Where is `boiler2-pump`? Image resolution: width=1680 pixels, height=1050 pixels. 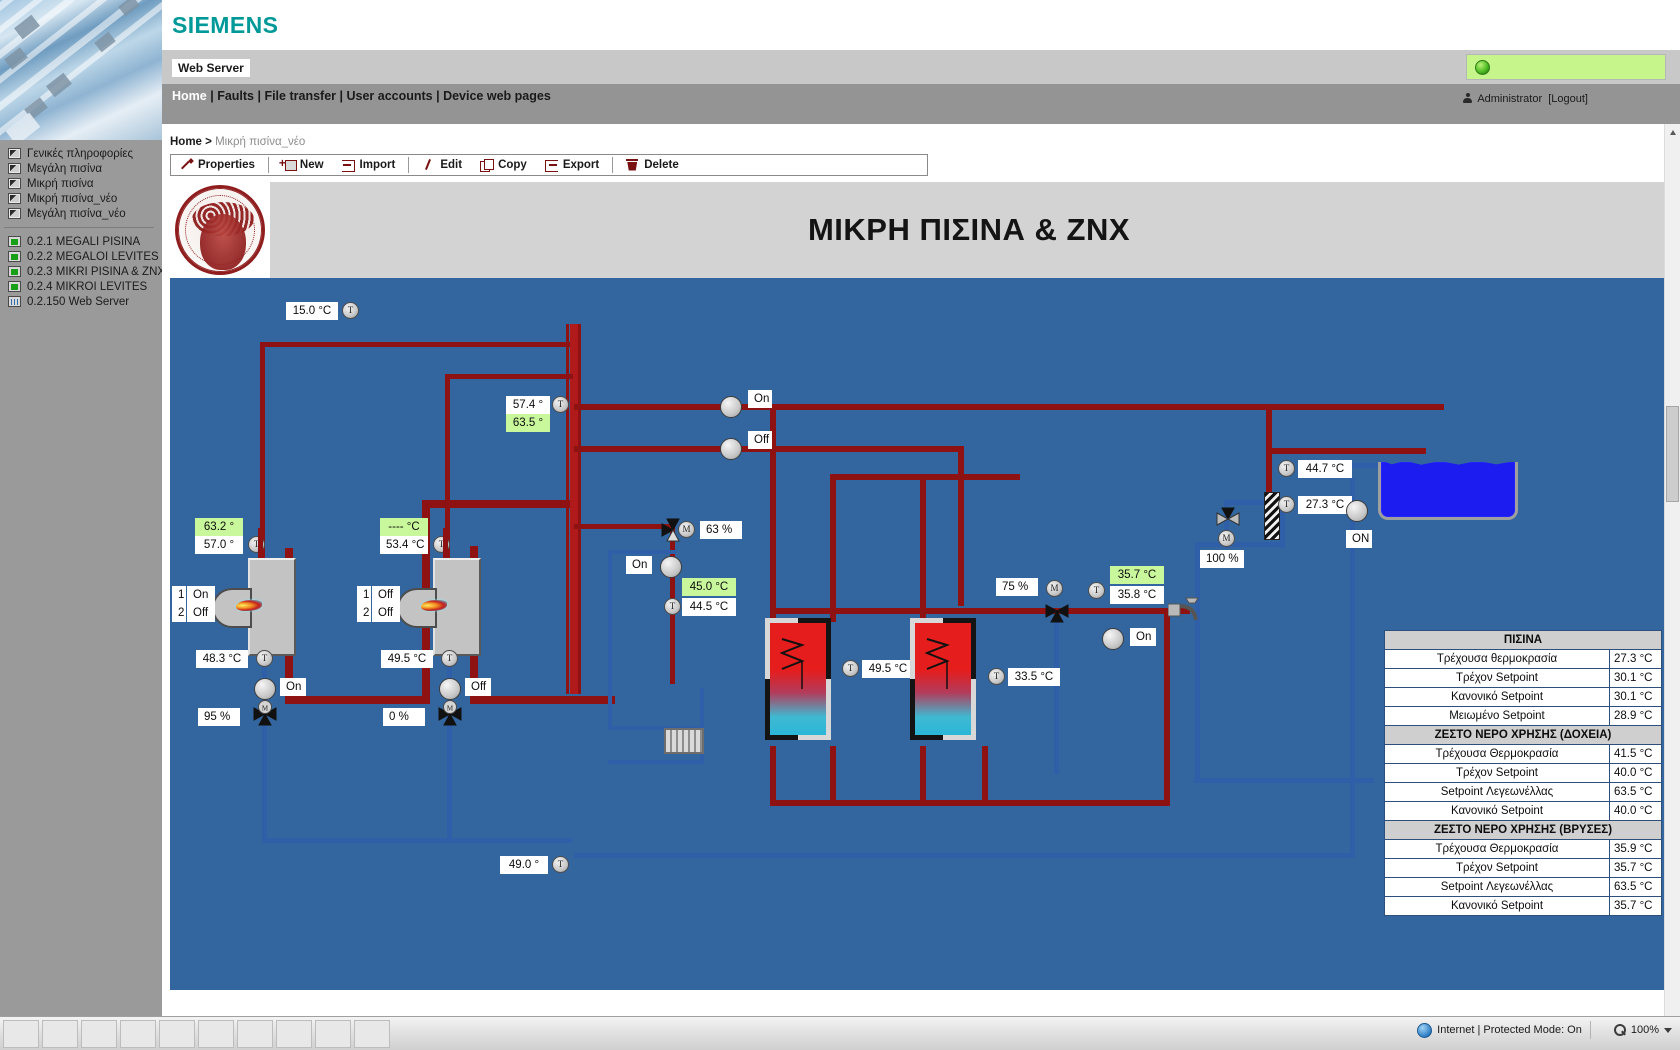 boiler2-pump is located at coordinates (450, 689).